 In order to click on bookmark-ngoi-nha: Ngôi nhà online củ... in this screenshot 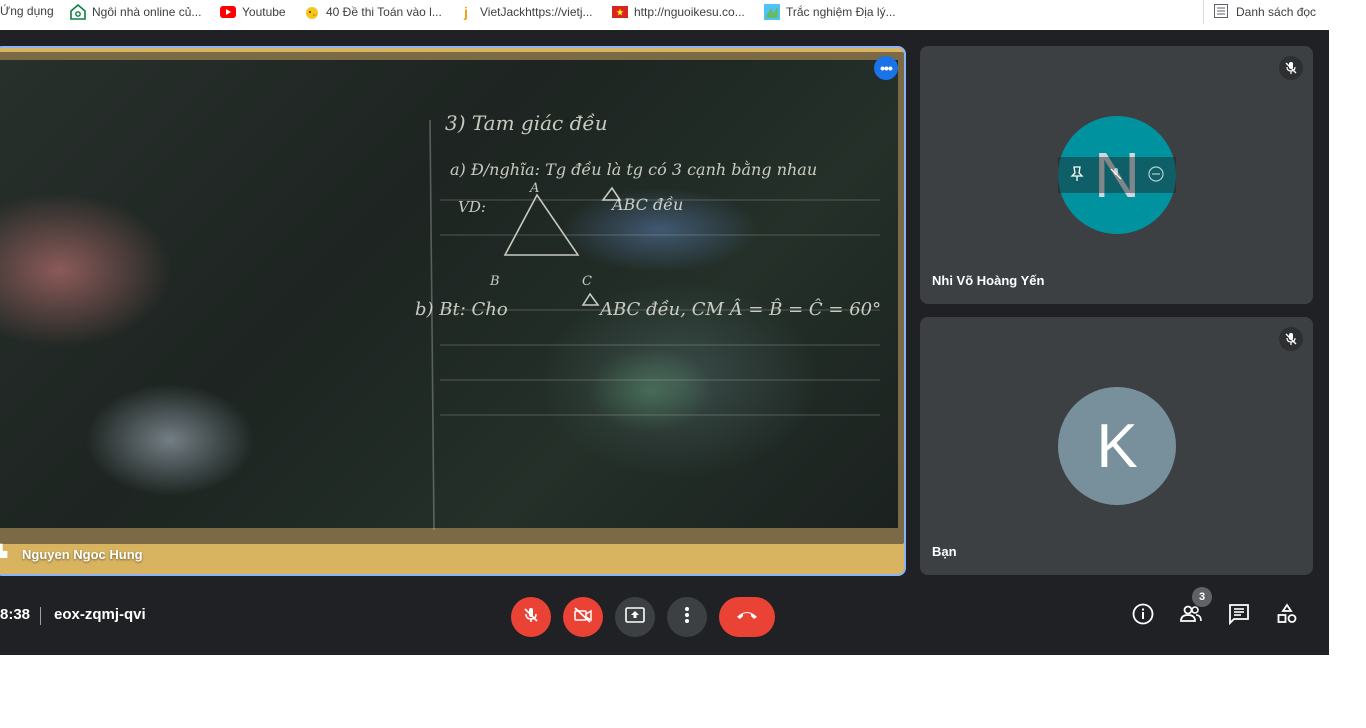, I will do `click(135, 12)`.